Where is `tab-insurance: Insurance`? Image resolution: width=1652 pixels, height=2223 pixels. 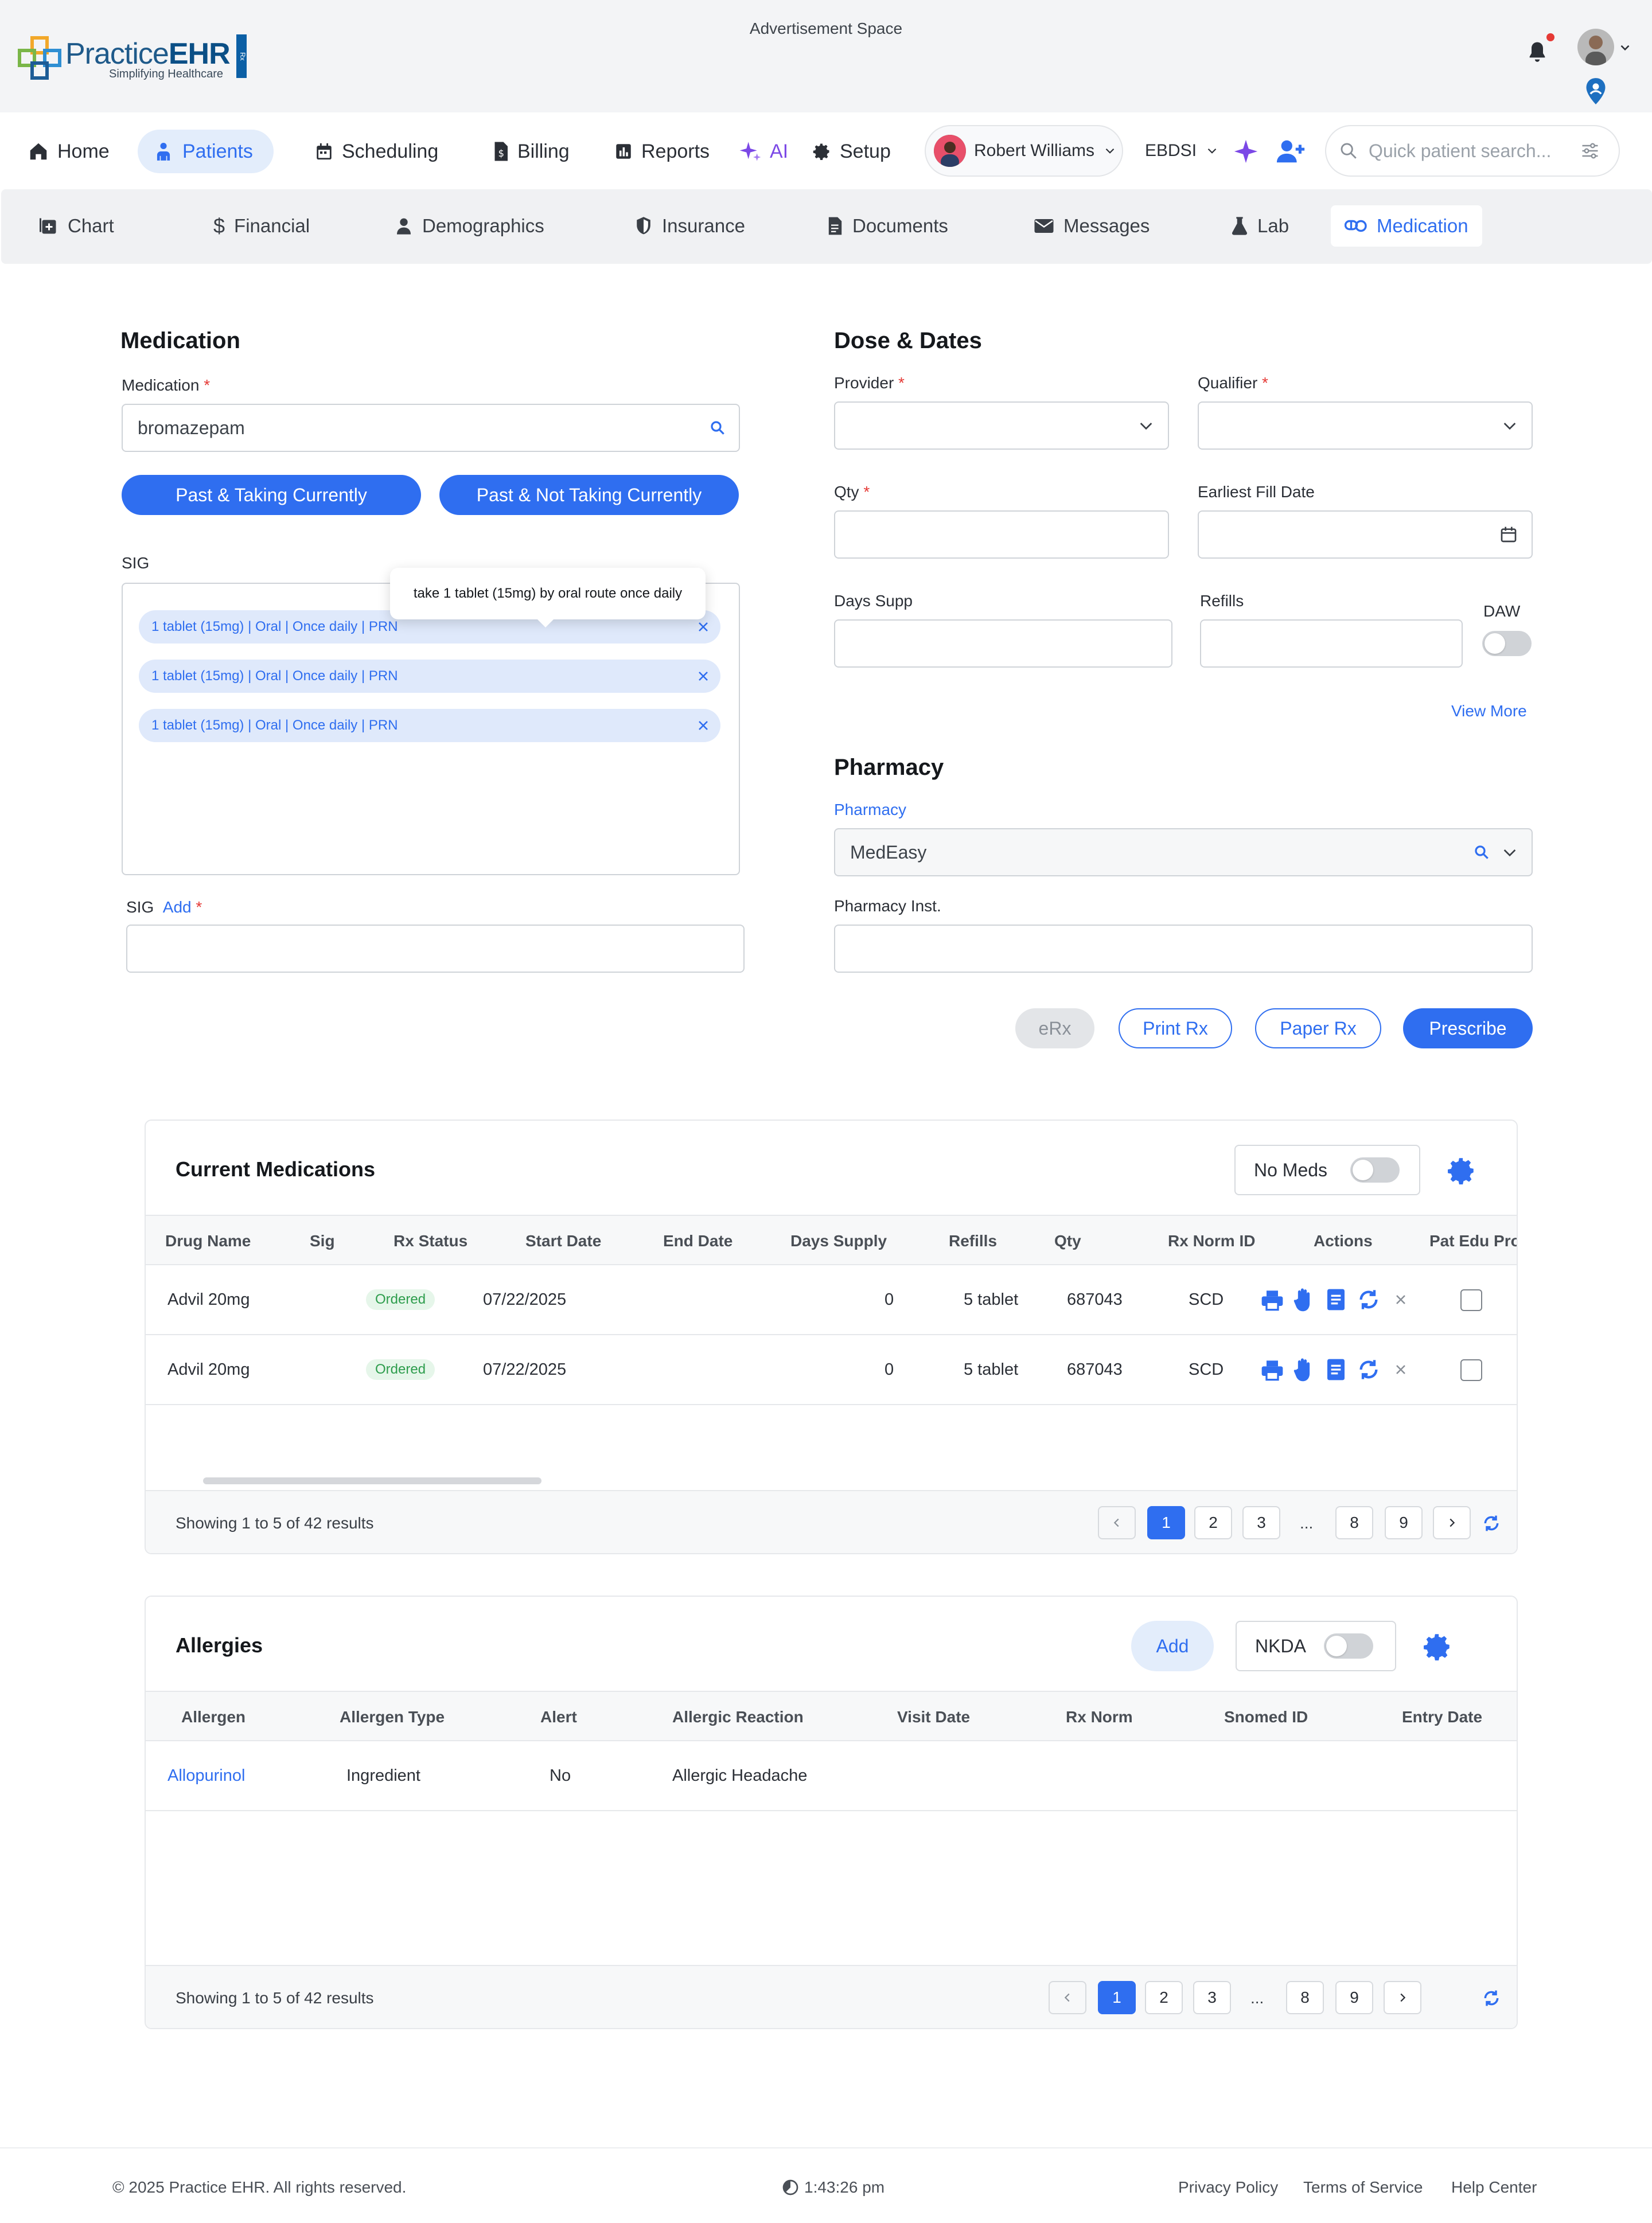 tab-insurance: Insurance is located at coordinates (690, 226).